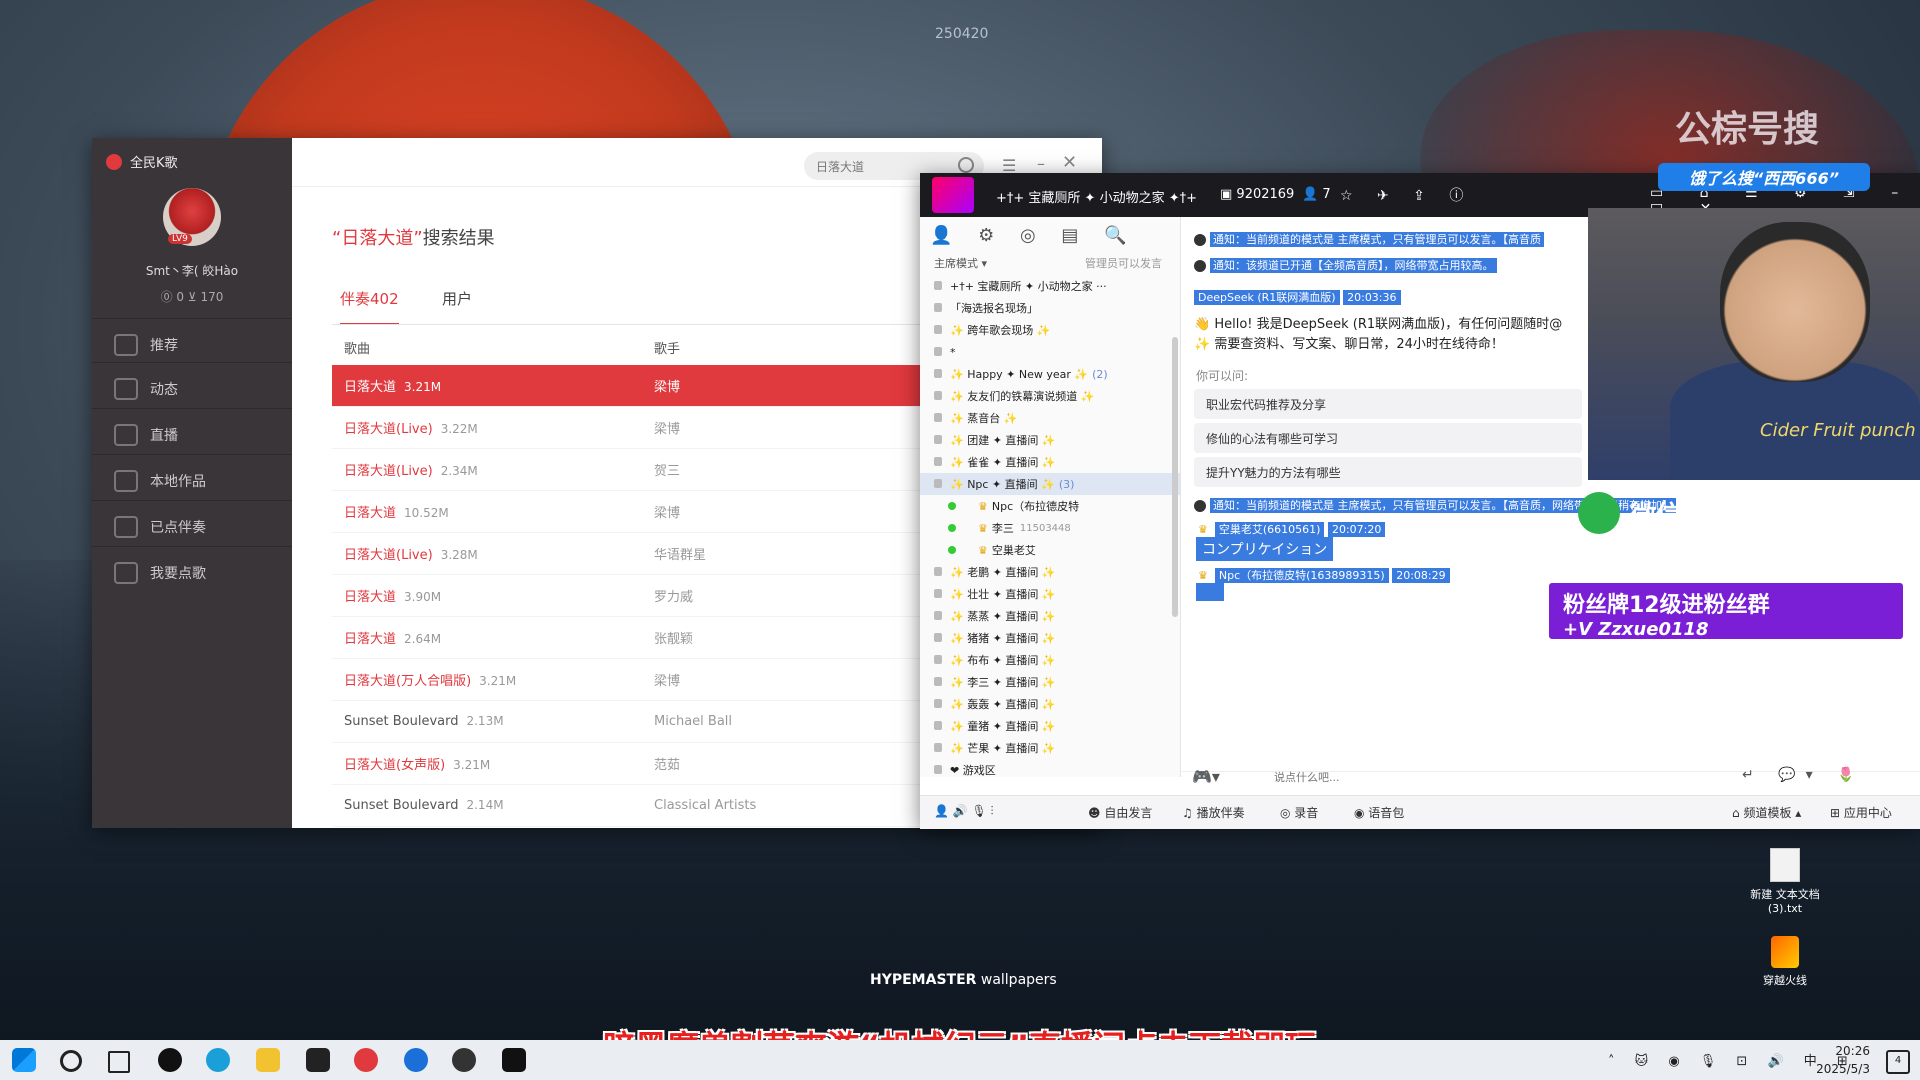 This screenshot has width=1920, height=1080. I want to click on app-icon, so click(318, 1060).